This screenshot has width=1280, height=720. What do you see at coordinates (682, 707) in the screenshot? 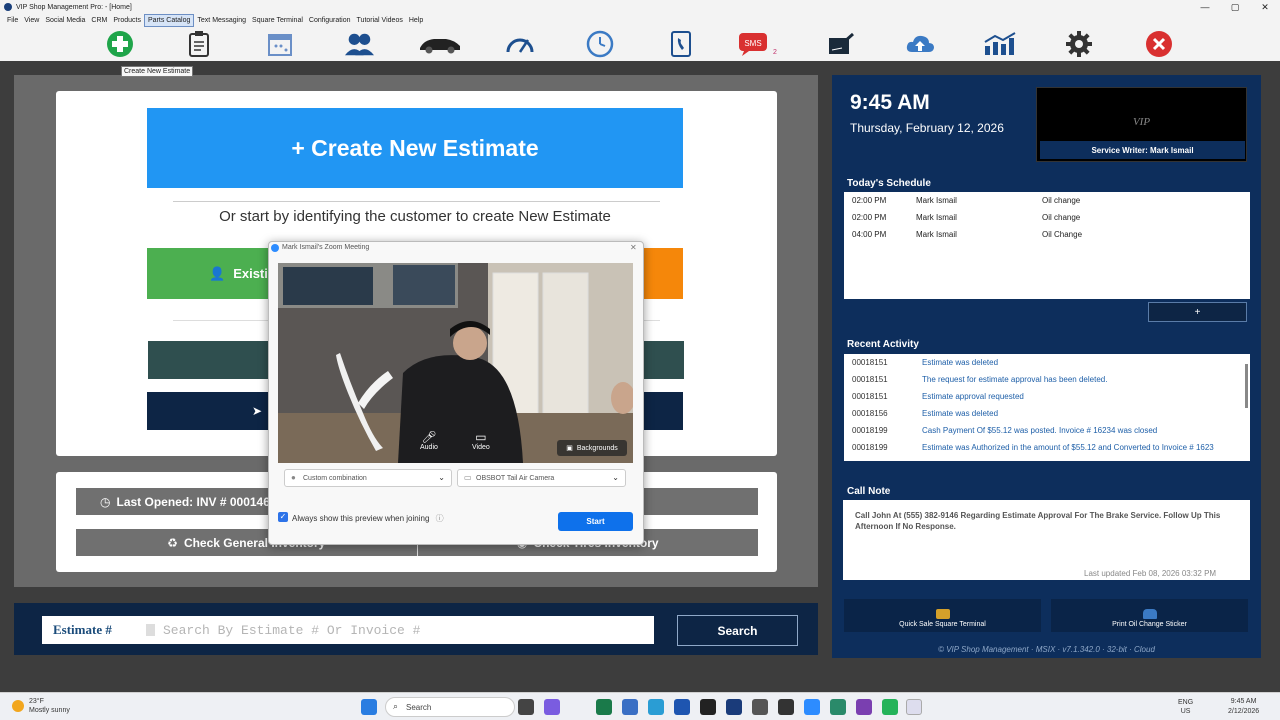
I see `word-icon` at bounding box center [682, 707].